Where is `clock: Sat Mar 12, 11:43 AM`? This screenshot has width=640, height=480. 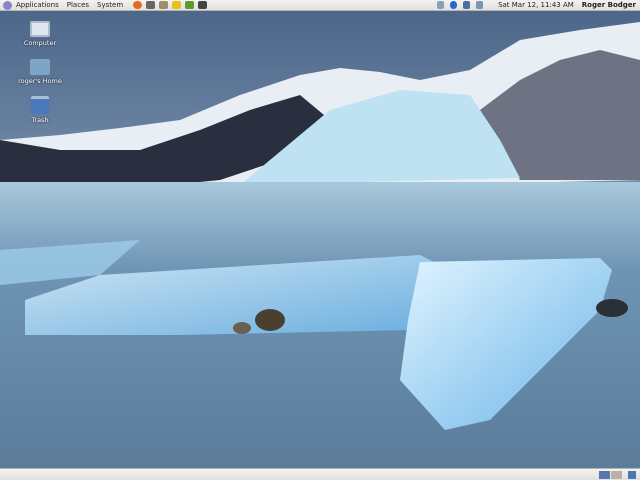
clock: Sat Mar 12, 11:43 AM is located at coordinates (536, 5).